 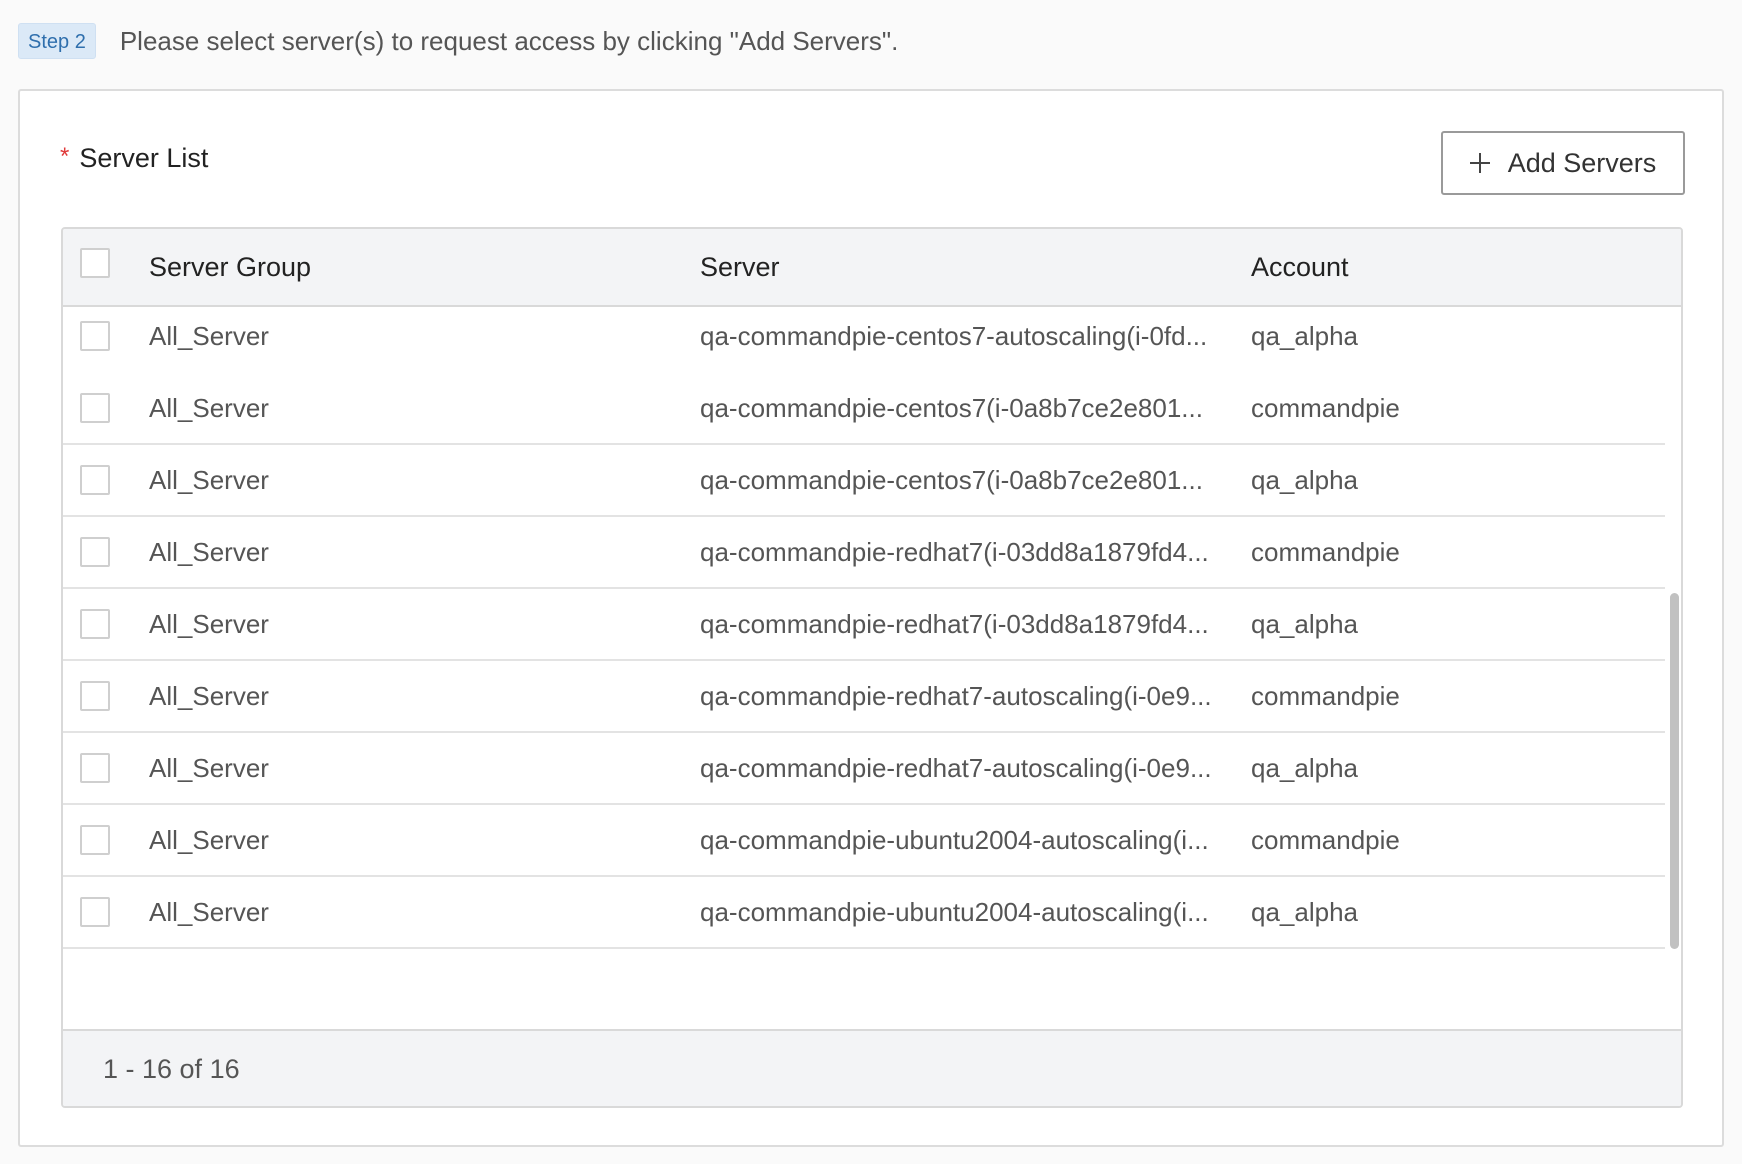 I want to click on add-servers-button: Add Servers, so click(x=1563, y=163).